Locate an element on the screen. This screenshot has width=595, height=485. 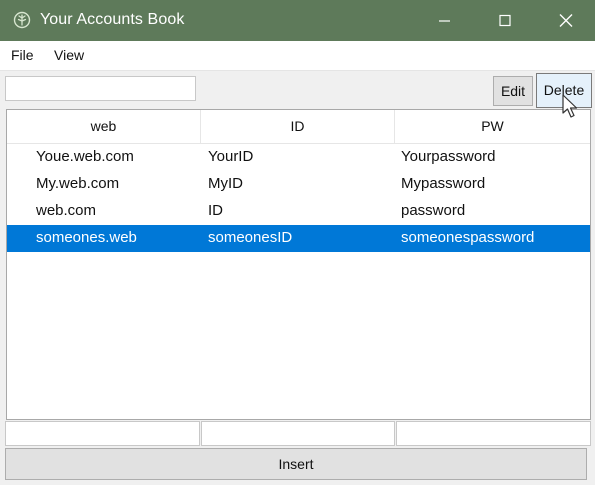
minimize-icon is located at coordinates (444, 21).